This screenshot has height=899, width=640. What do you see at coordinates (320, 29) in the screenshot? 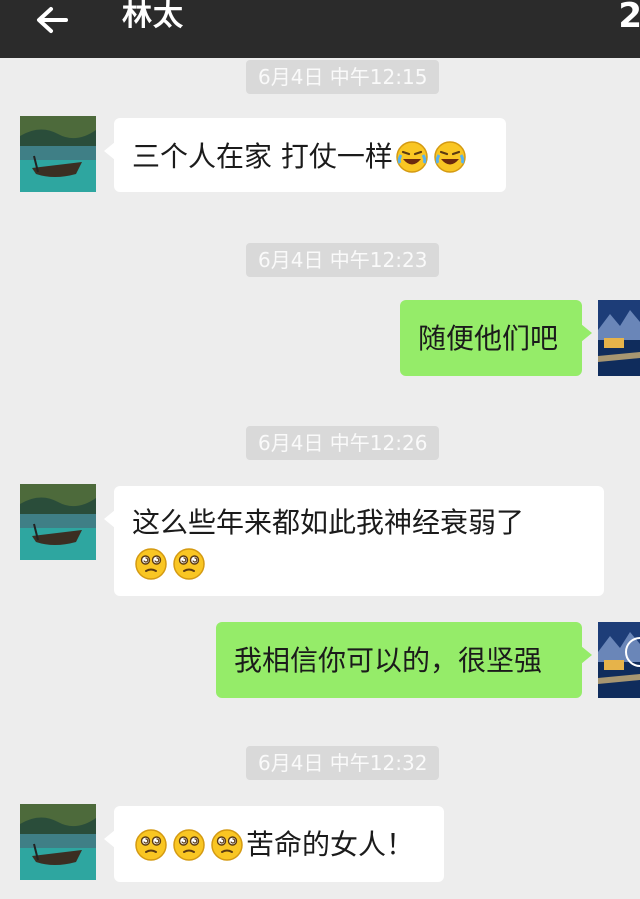
I see `chat-header: 林太 2` at bounding box center [320, 29].